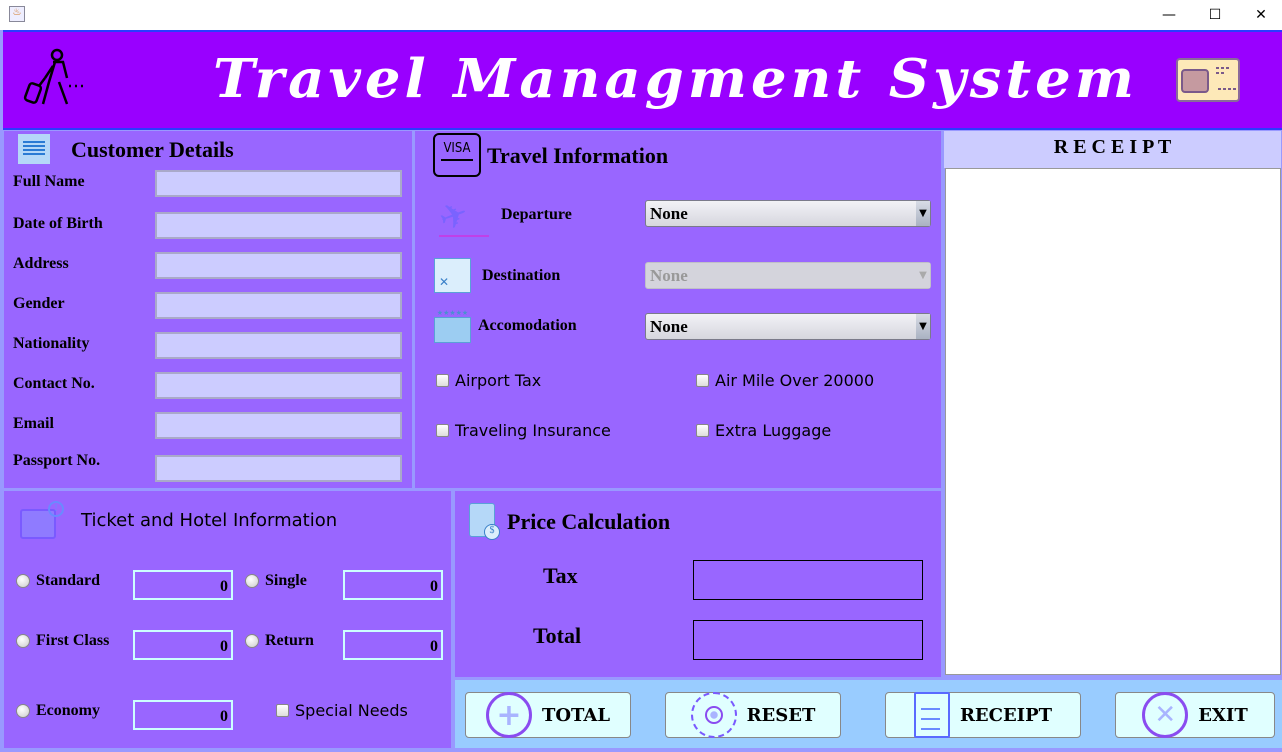 This screenshot has height=752, width=1282. Describe the element at coordinates (452, 326) in the screenshot. I see `hotel-icon: ★★★★★` at that location.